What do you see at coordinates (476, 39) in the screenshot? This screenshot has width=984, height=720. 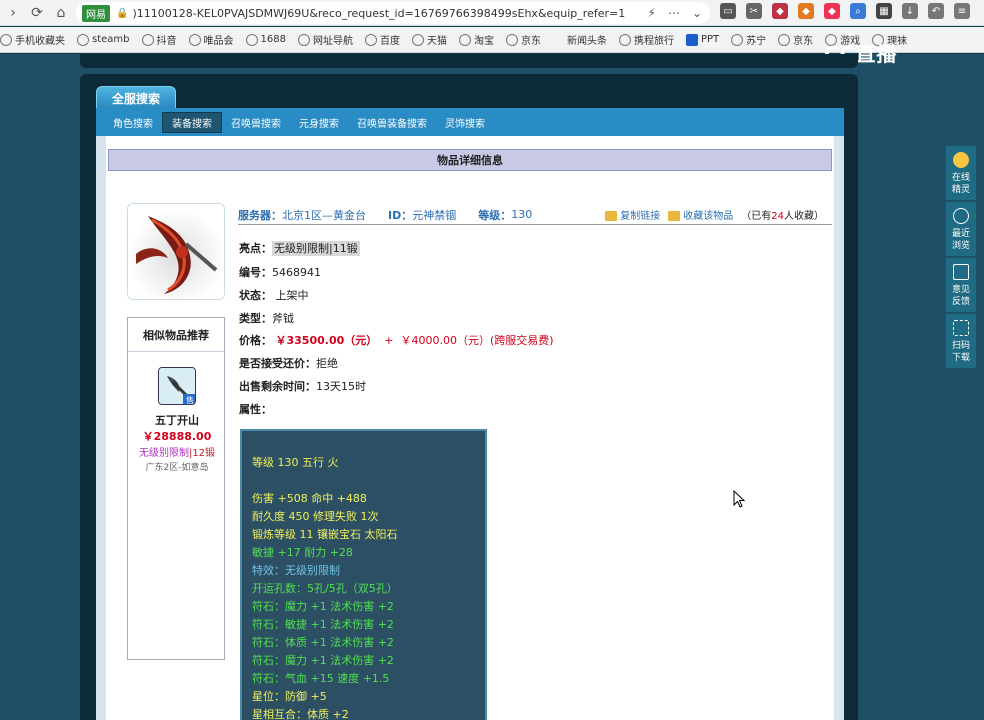 I see `bookmark-item: 淘宝` at bounding box center [476, 39].